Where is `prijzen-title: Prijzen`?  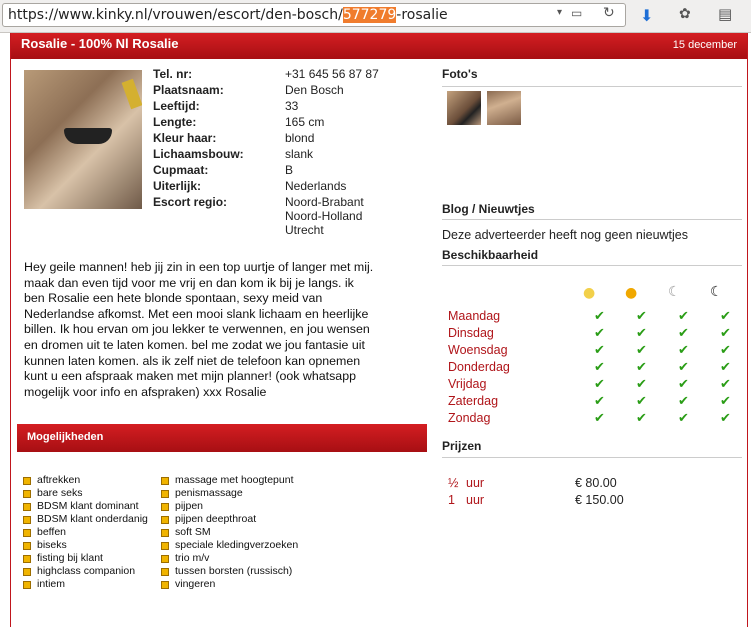
prijzen-title: Prijzen is located at coordinates (462, 446).